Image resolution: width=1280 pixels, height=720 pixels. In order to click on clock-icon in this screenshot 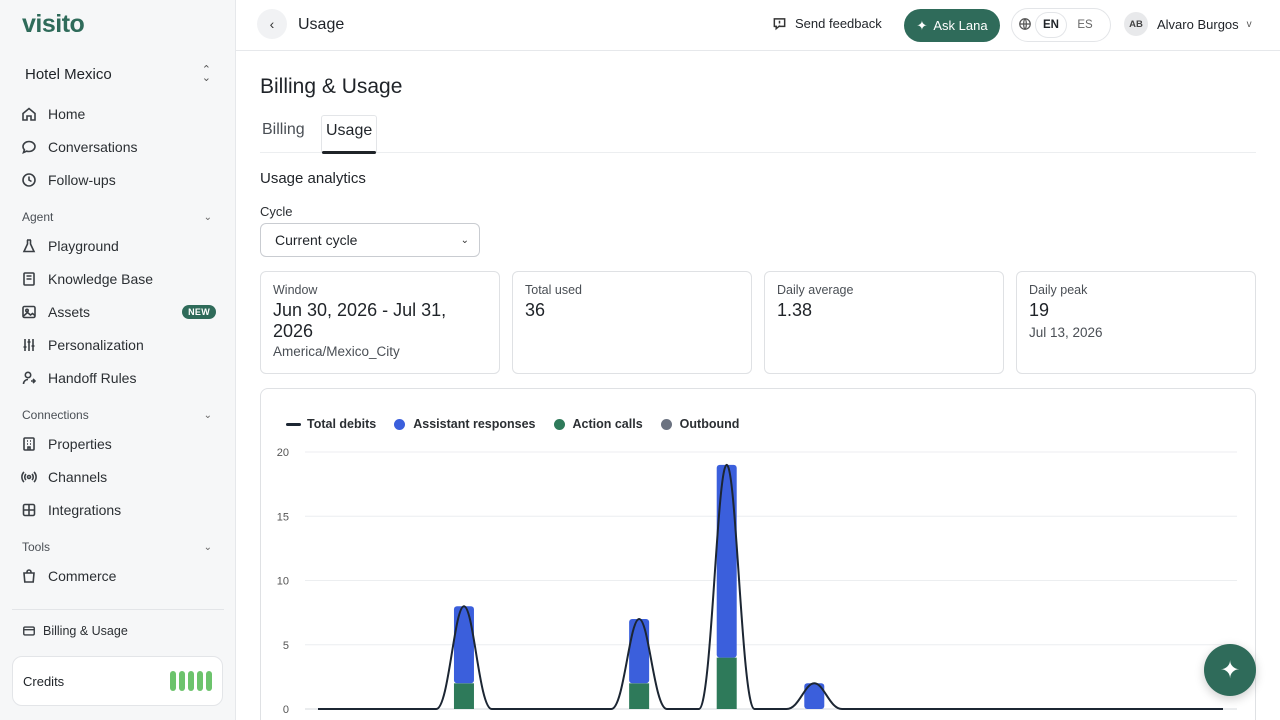, I will do `click(29, 180)`.